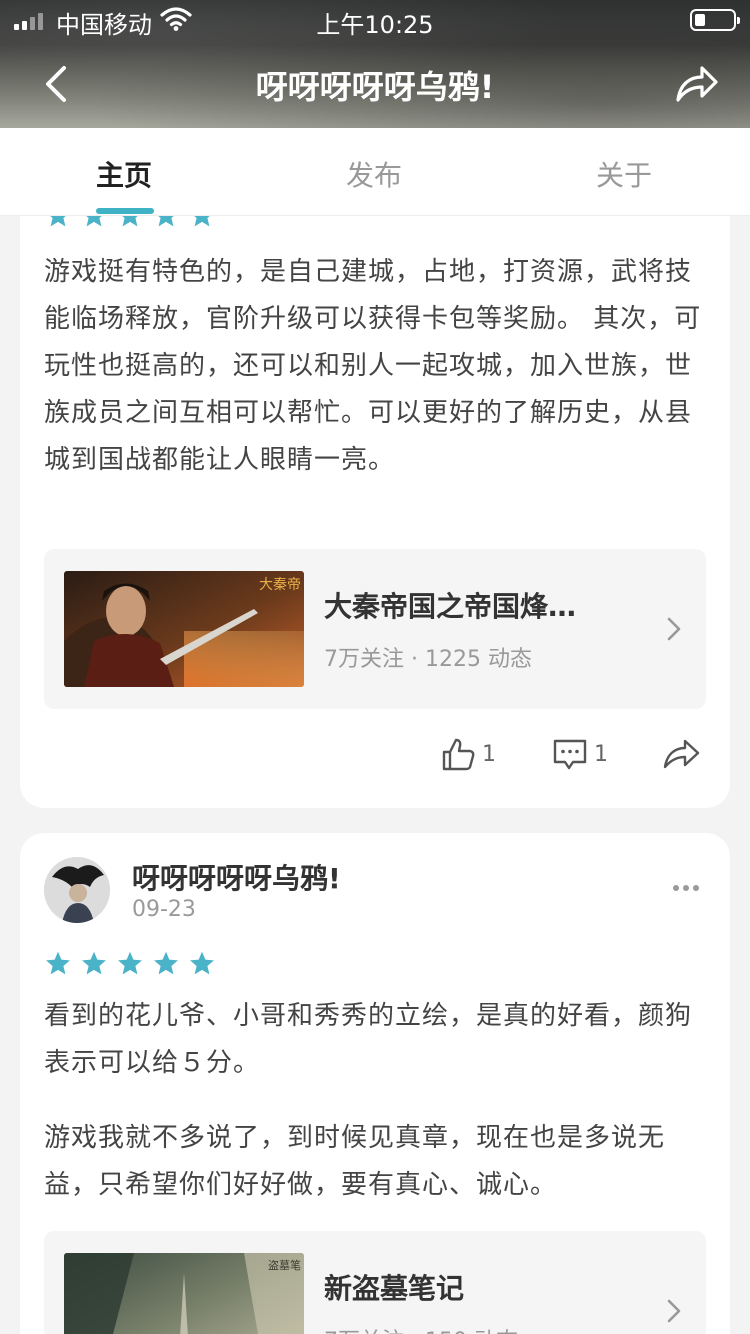  Describe the element at coordinates (375, 760) in the screenshot. I see `post-actions: 1 1` at that location.